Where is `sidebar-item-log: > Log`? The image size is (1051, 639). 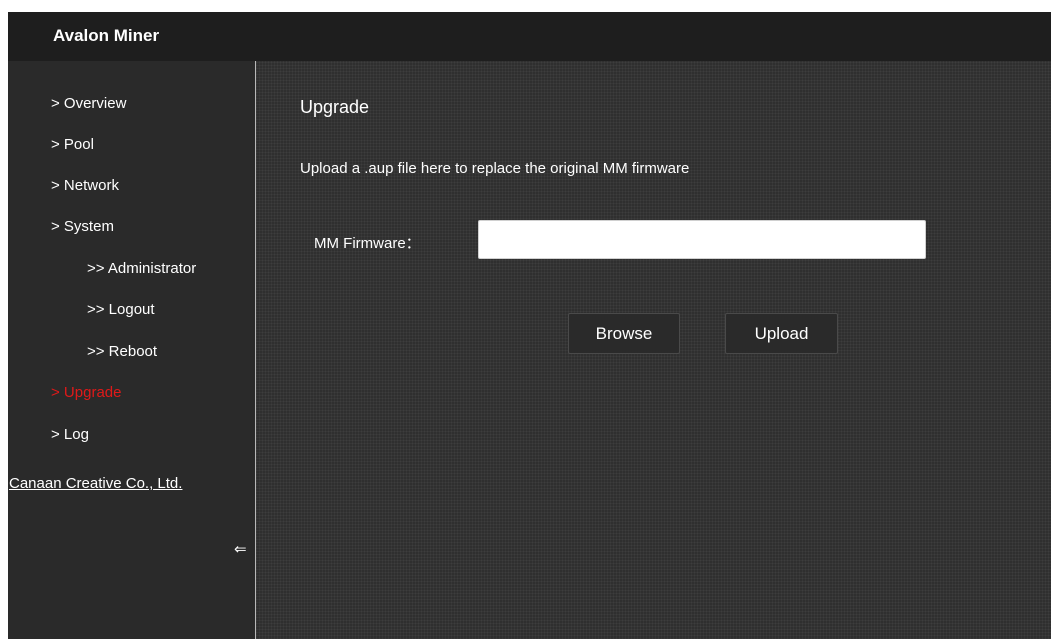 sidebar-item-log: > Log is located at coordinates (70, 434).